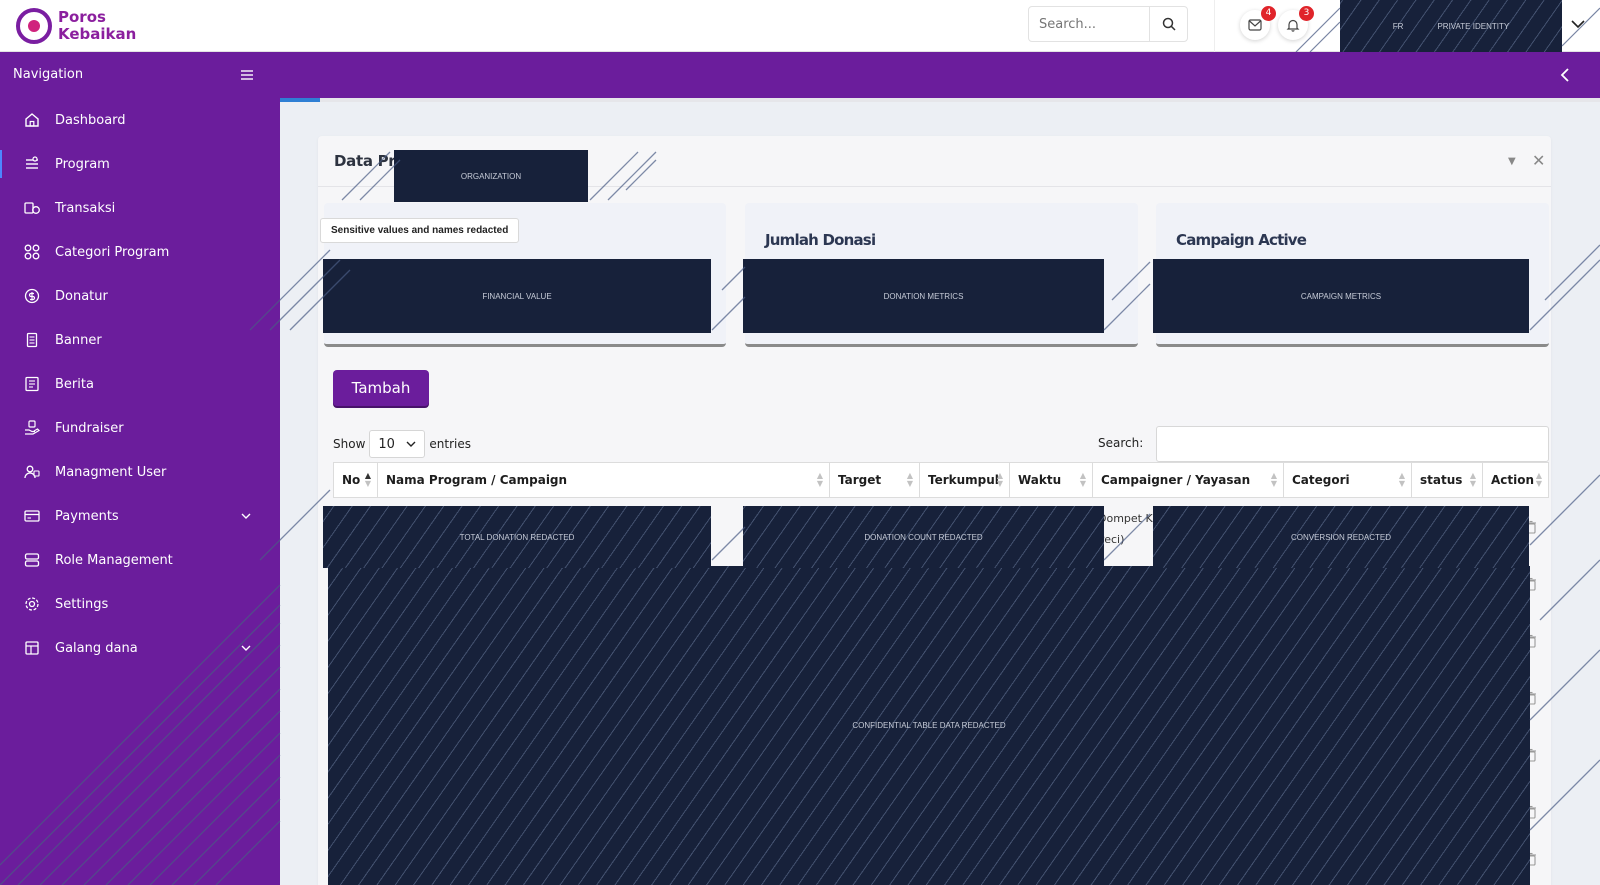 The height and width of the screenshot is (885, 1600). What do you see at coordinates (1176, 480) in the screenshot?
I see `column-header-label: Campaigner / Yayasan` at bounding box center [1176, 480].